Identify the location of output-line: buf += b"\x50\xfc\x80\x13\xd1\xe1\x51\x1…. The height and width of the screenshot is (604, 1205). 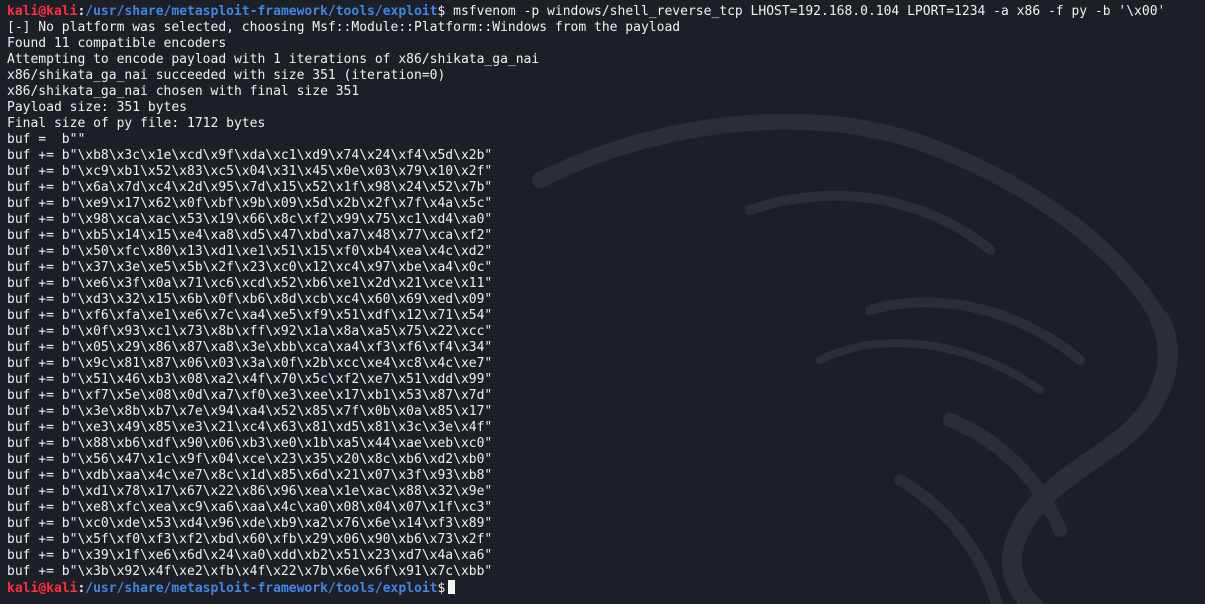
(250, 251).